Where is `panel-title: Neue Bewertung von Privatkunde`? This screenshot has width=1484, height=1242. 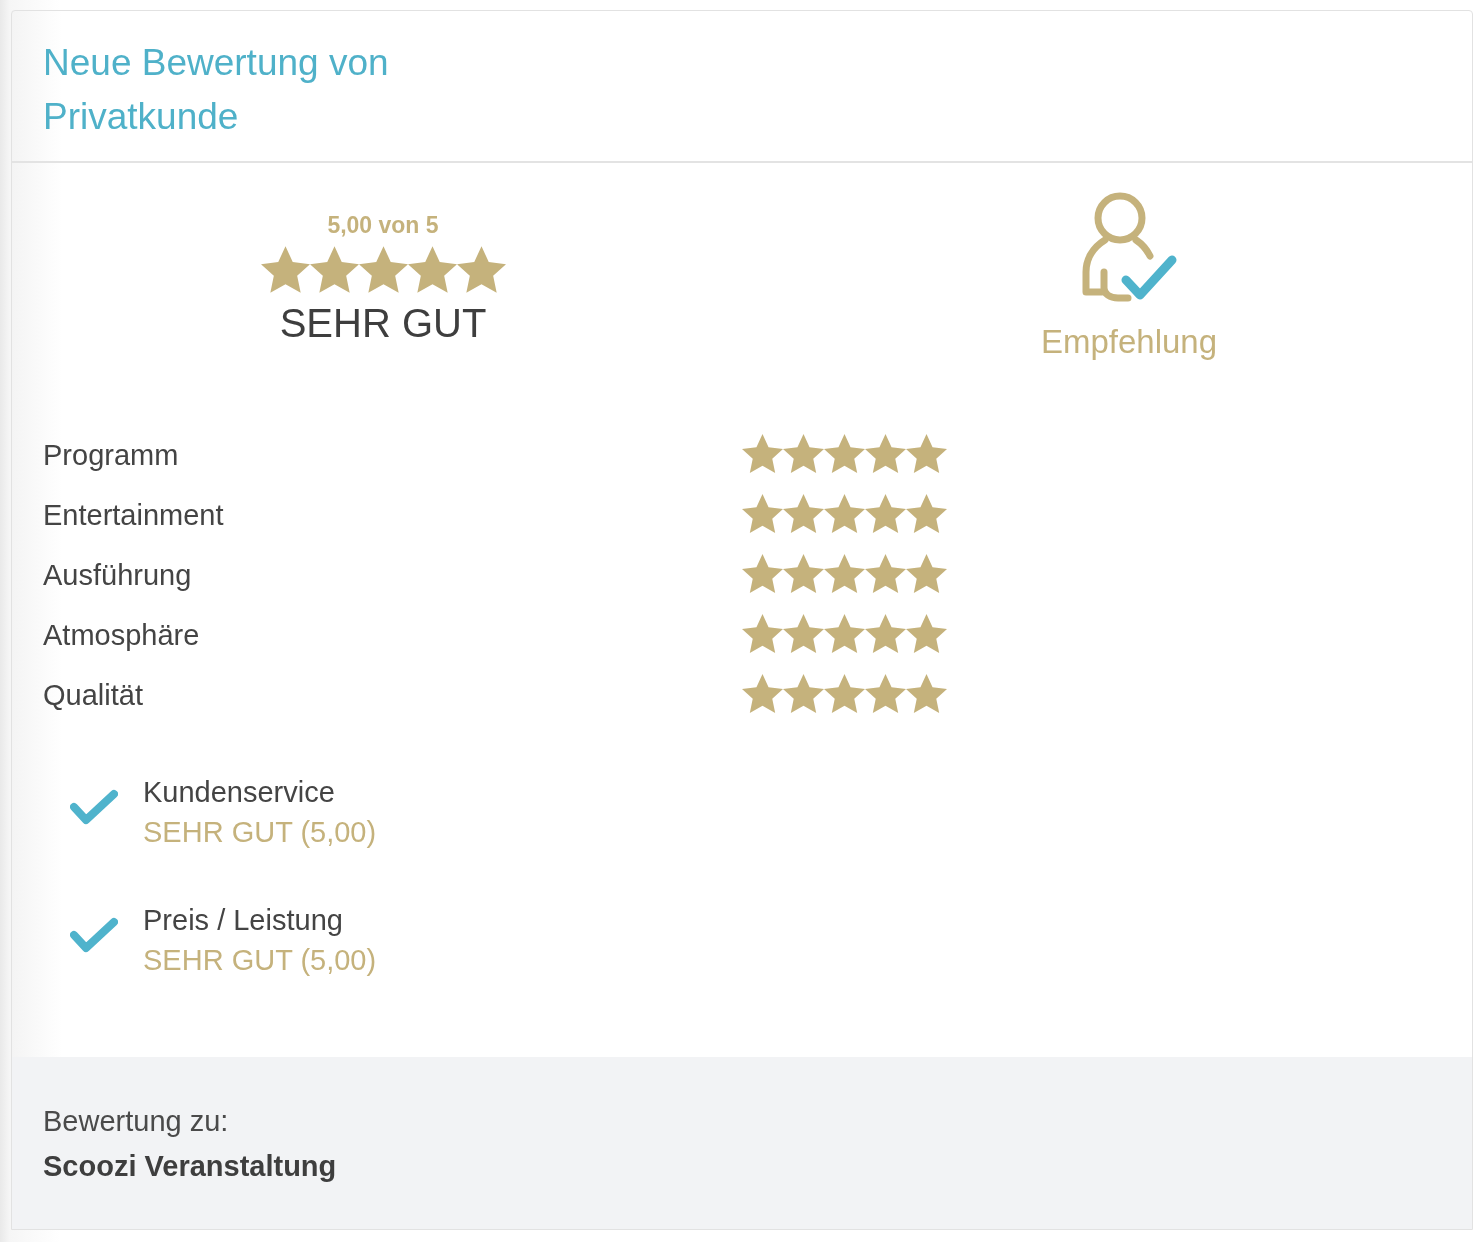
panel-title: Neue Bewertung von Privatkunde is located at coordinates (216, 90).